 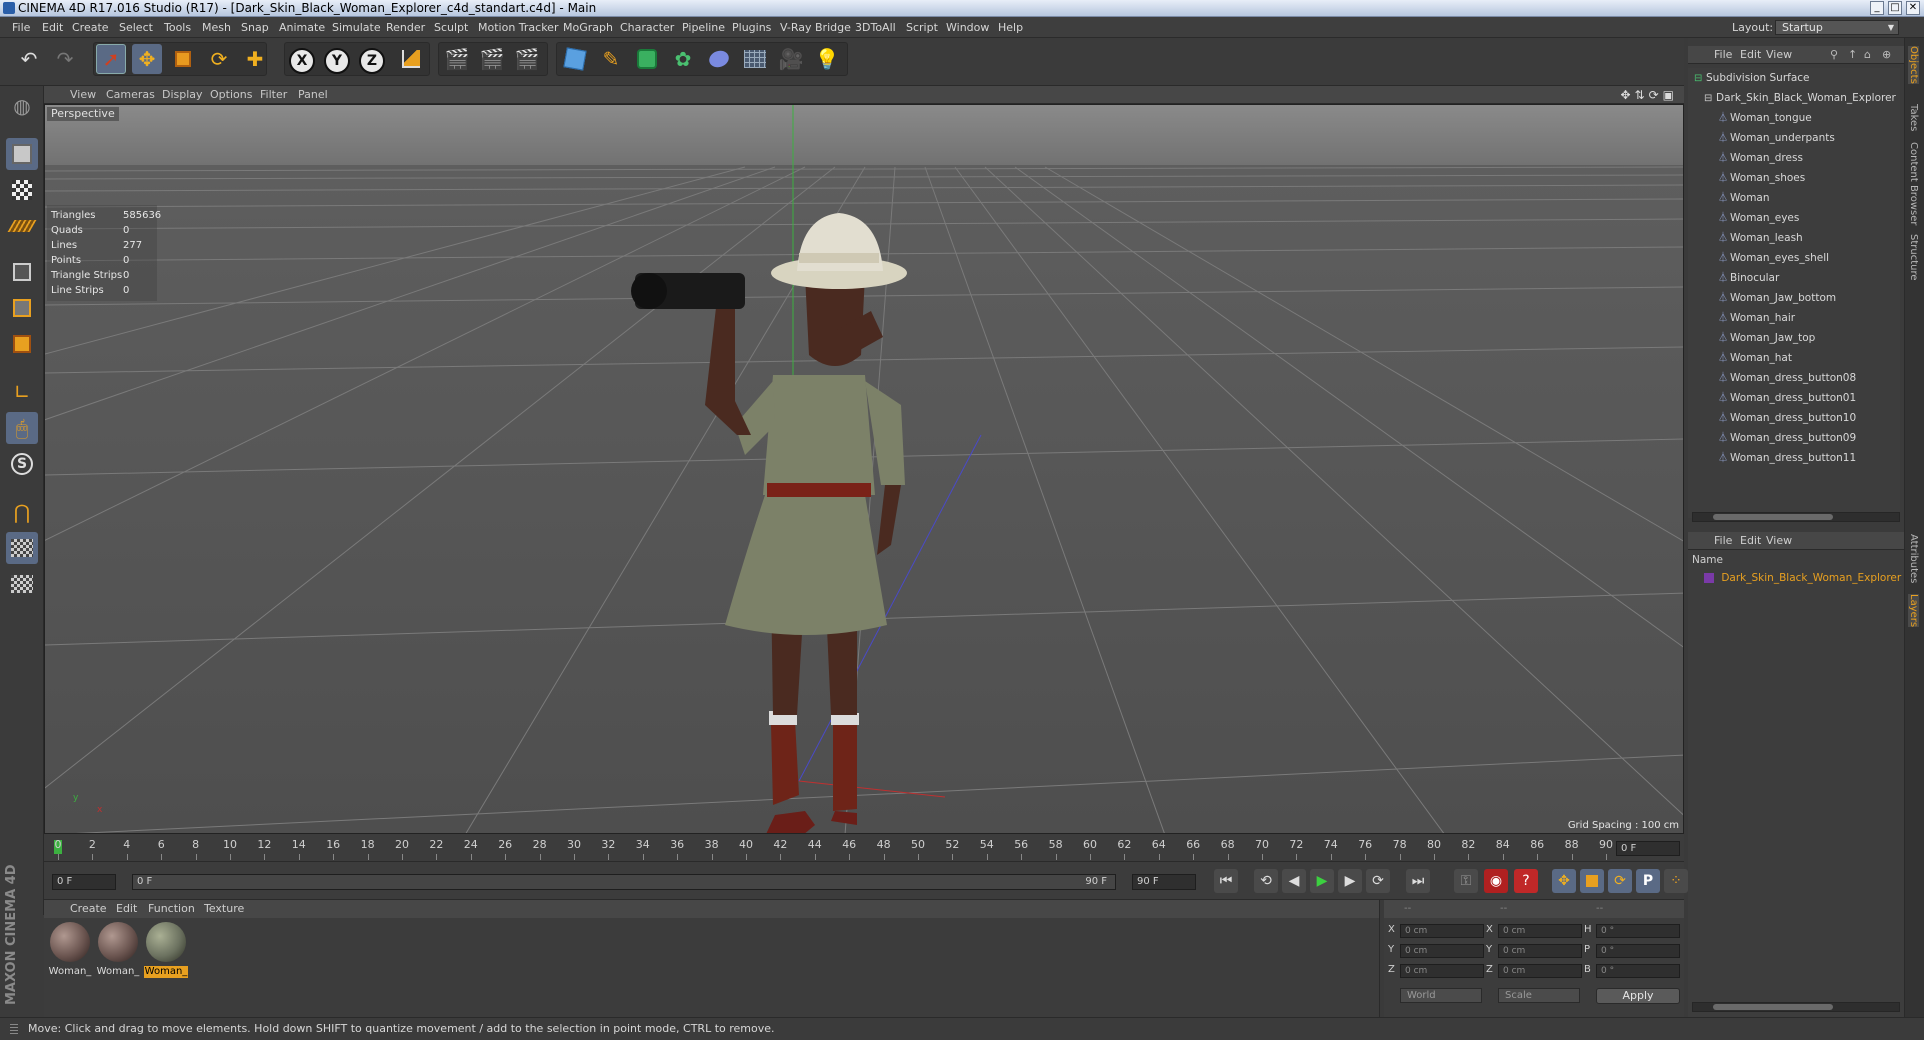 I want to click on key-rotation-button: ⟳, so click(x=1620, y=881).